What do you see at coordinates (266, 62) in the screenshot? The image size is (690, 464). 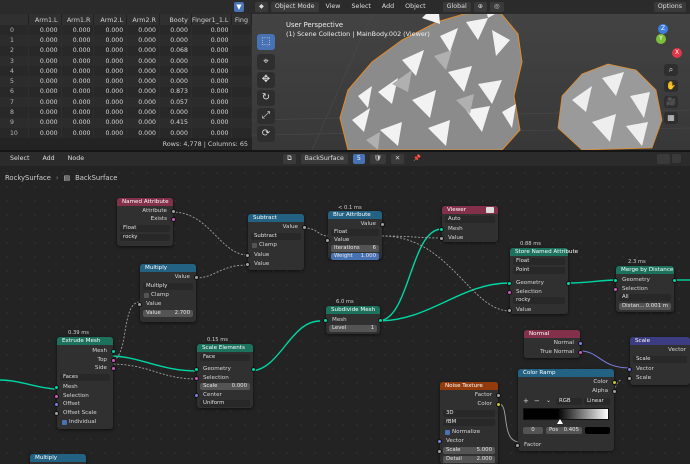 I see `cursor-tool-icon: ⌖` at bounding box center [266, 62].